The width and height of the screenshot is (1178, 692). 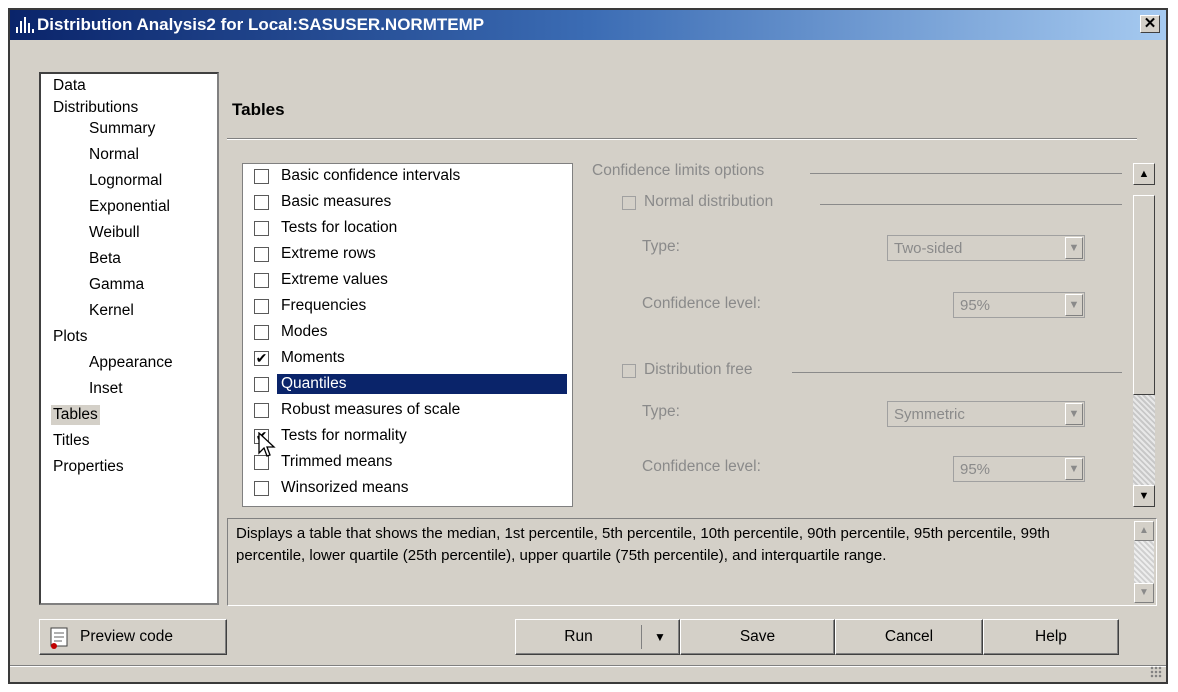 What do you see at coordinates (975, 469) in the screenshot?
I see `free-level-value: 95%` at bounding box center [975, 469].